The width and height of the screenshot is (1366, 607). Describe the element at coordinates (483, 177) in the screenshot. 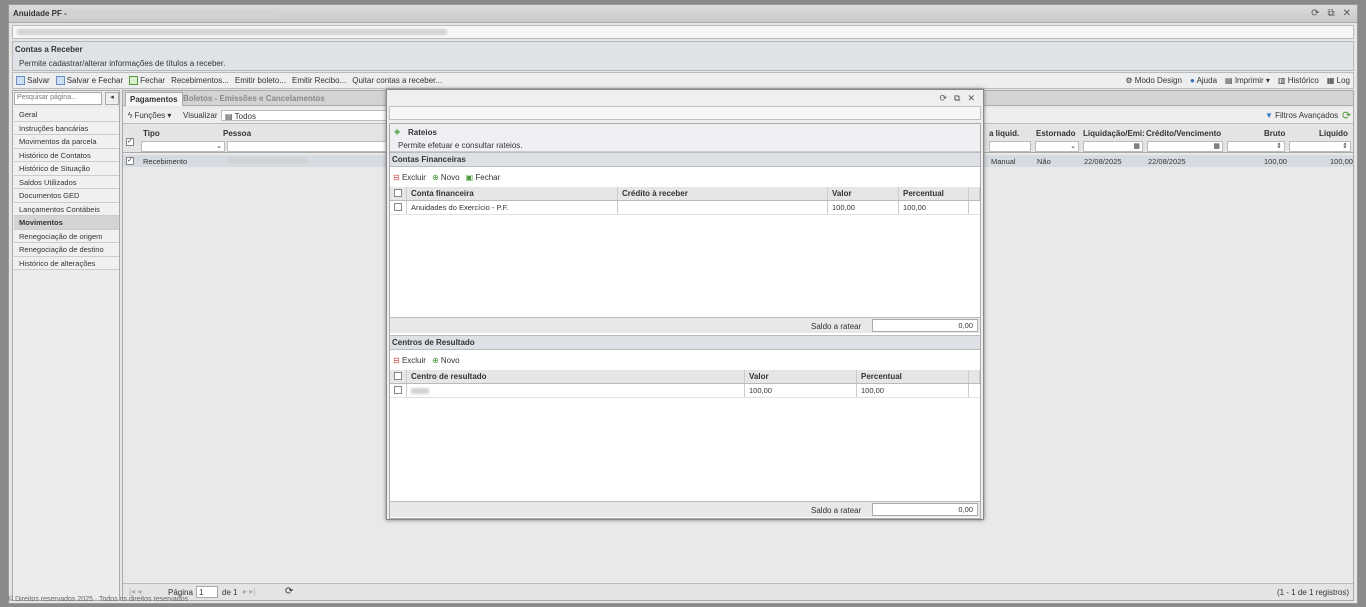

I see `contas-fechar-button: ▣ Fechar` at that location.